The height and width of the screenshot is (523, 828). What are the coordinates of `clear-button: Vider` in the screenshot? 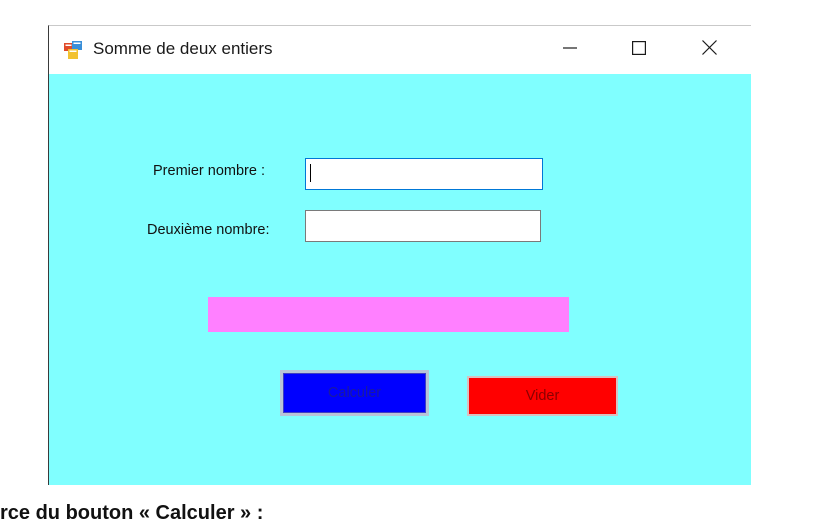 It's located at (542, 396).